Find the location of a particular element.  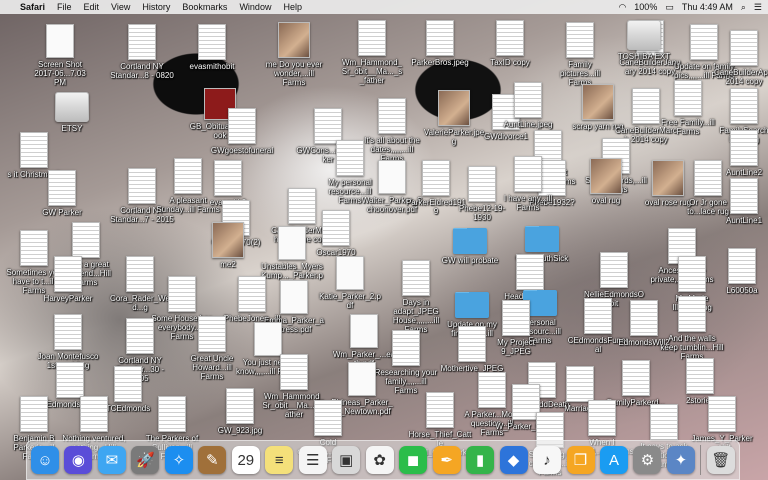

desktop-file-icon: AuntLine.jpeg is located at coordinates (528, 105).